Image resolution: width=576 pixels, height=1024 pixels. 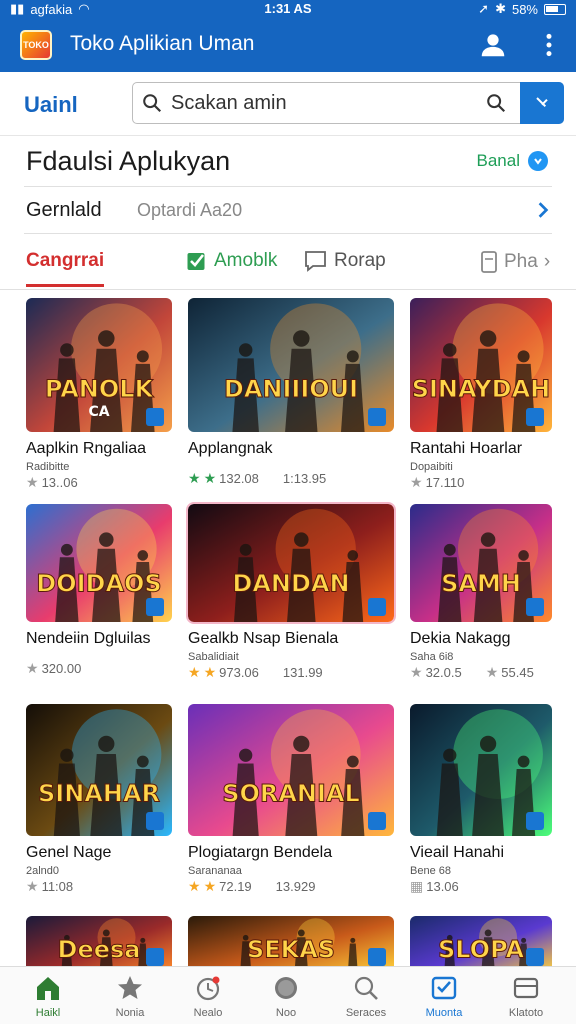 What do you see at coordinates (517, 672) in the screenshot?
I see `download-count: 55.45` at bounding box center [517, 672].